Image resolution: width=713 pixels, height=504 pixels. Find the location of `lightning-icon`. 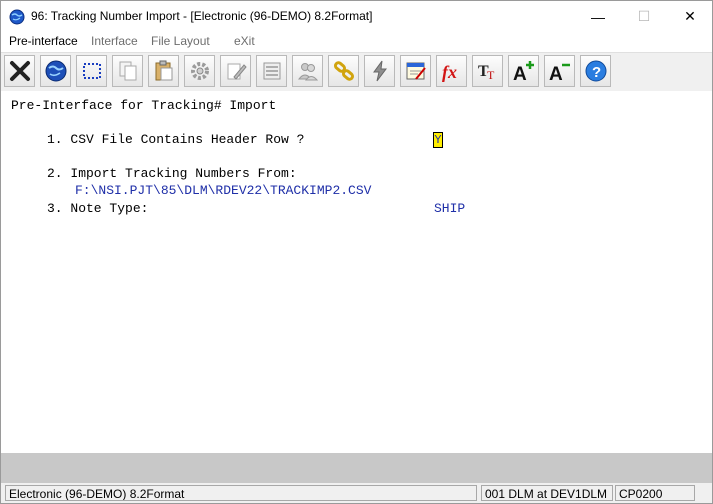

lightning-icon is located at coordinates (379, 71).